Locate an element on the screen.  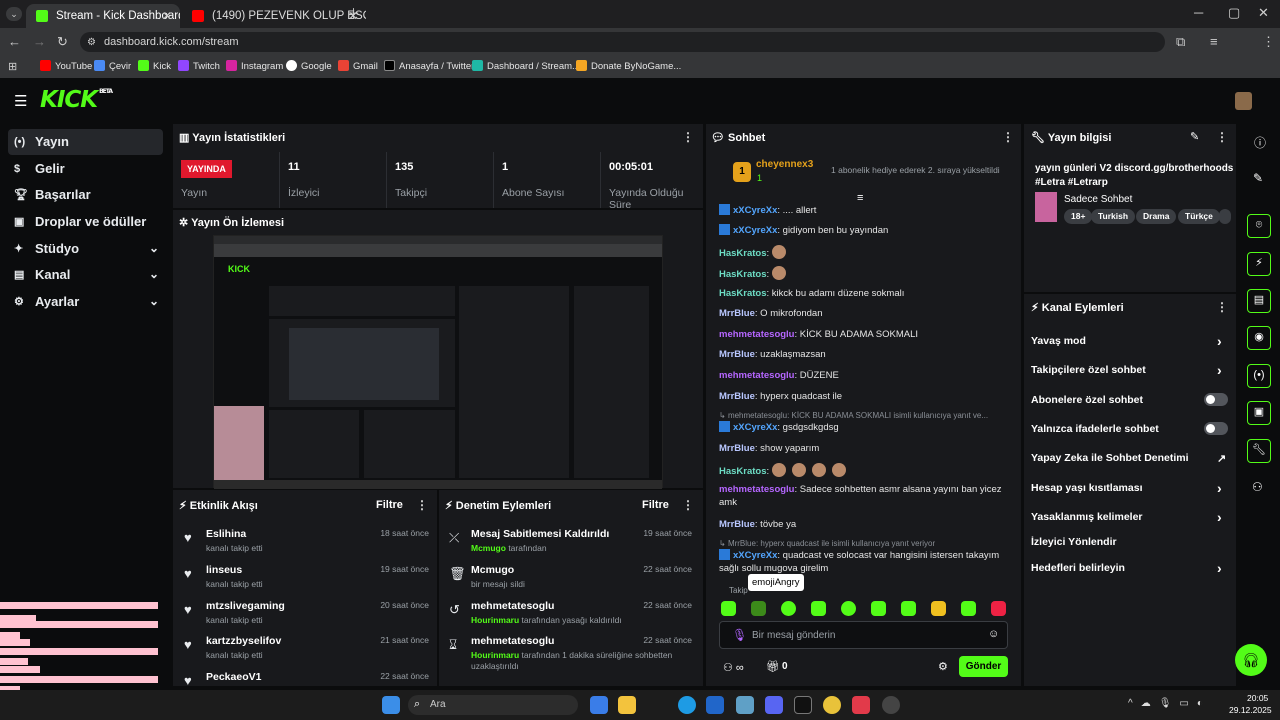
taskbar-search: ⌕ Ara is located at coordinates (493, 705).